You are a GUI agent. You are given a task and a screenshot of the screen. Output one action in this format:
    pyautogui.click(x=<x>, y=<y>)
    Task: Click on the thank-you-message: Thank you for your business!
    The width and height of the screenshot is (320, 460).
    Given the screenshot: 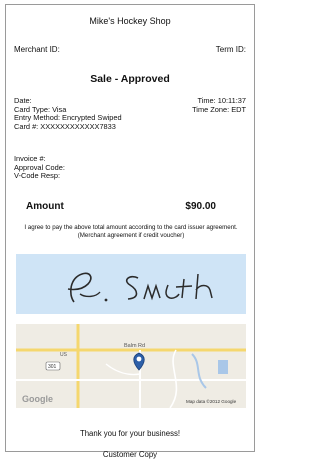 What is the action you would take?
    pyautogui.click(x=130, y=433)
    